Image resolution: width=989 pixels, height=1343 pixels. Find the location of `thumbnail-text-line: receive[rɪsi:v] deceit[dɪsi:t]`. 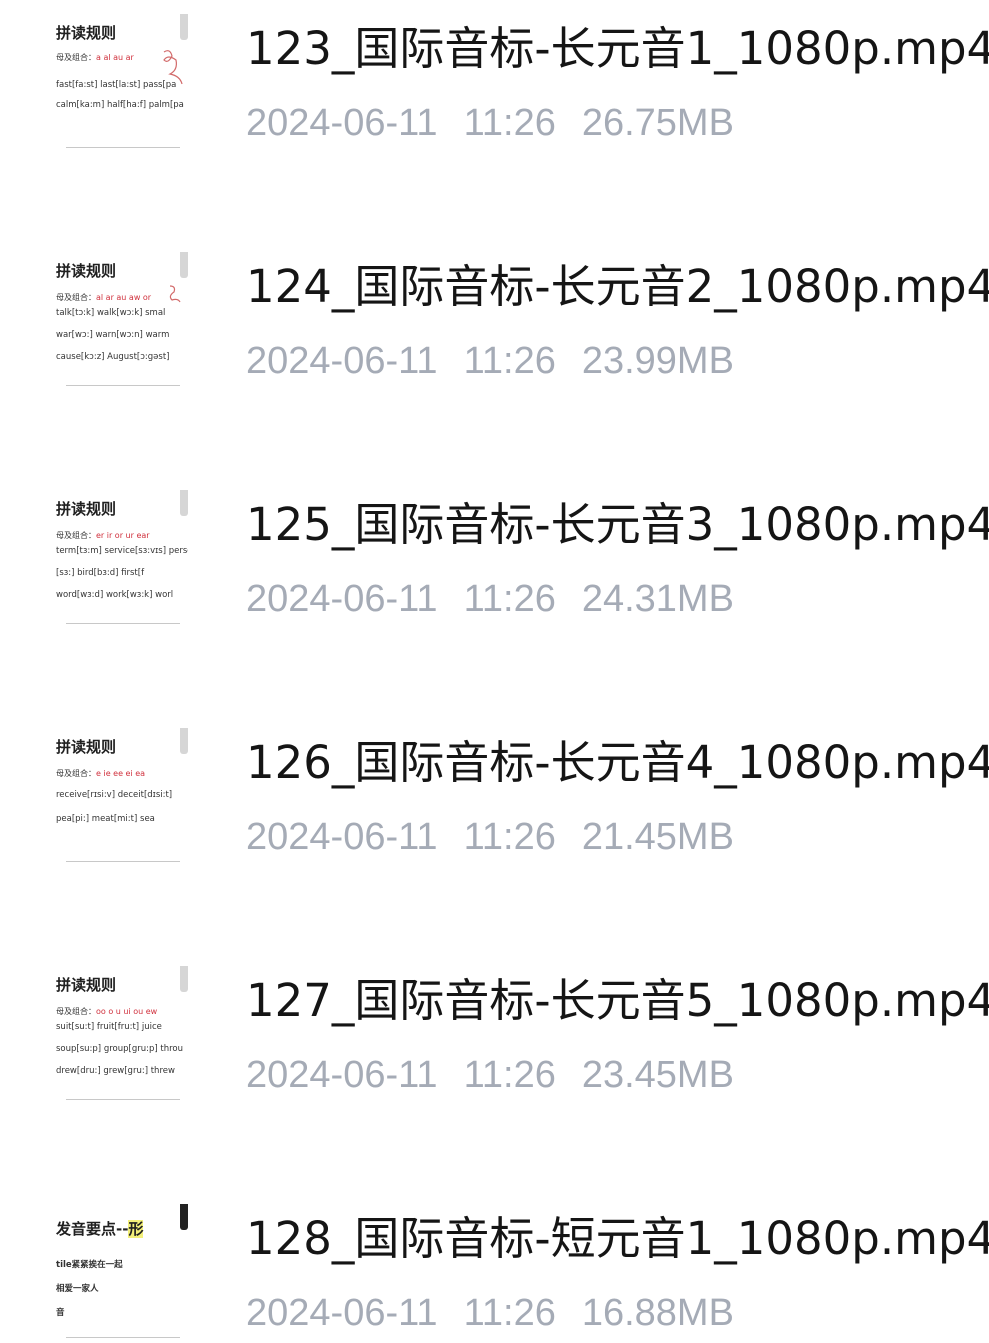

thumbnail-text-line: receive[rɪsi:v] deceit[dɪsi:t] is located at coordinates (114, 795).